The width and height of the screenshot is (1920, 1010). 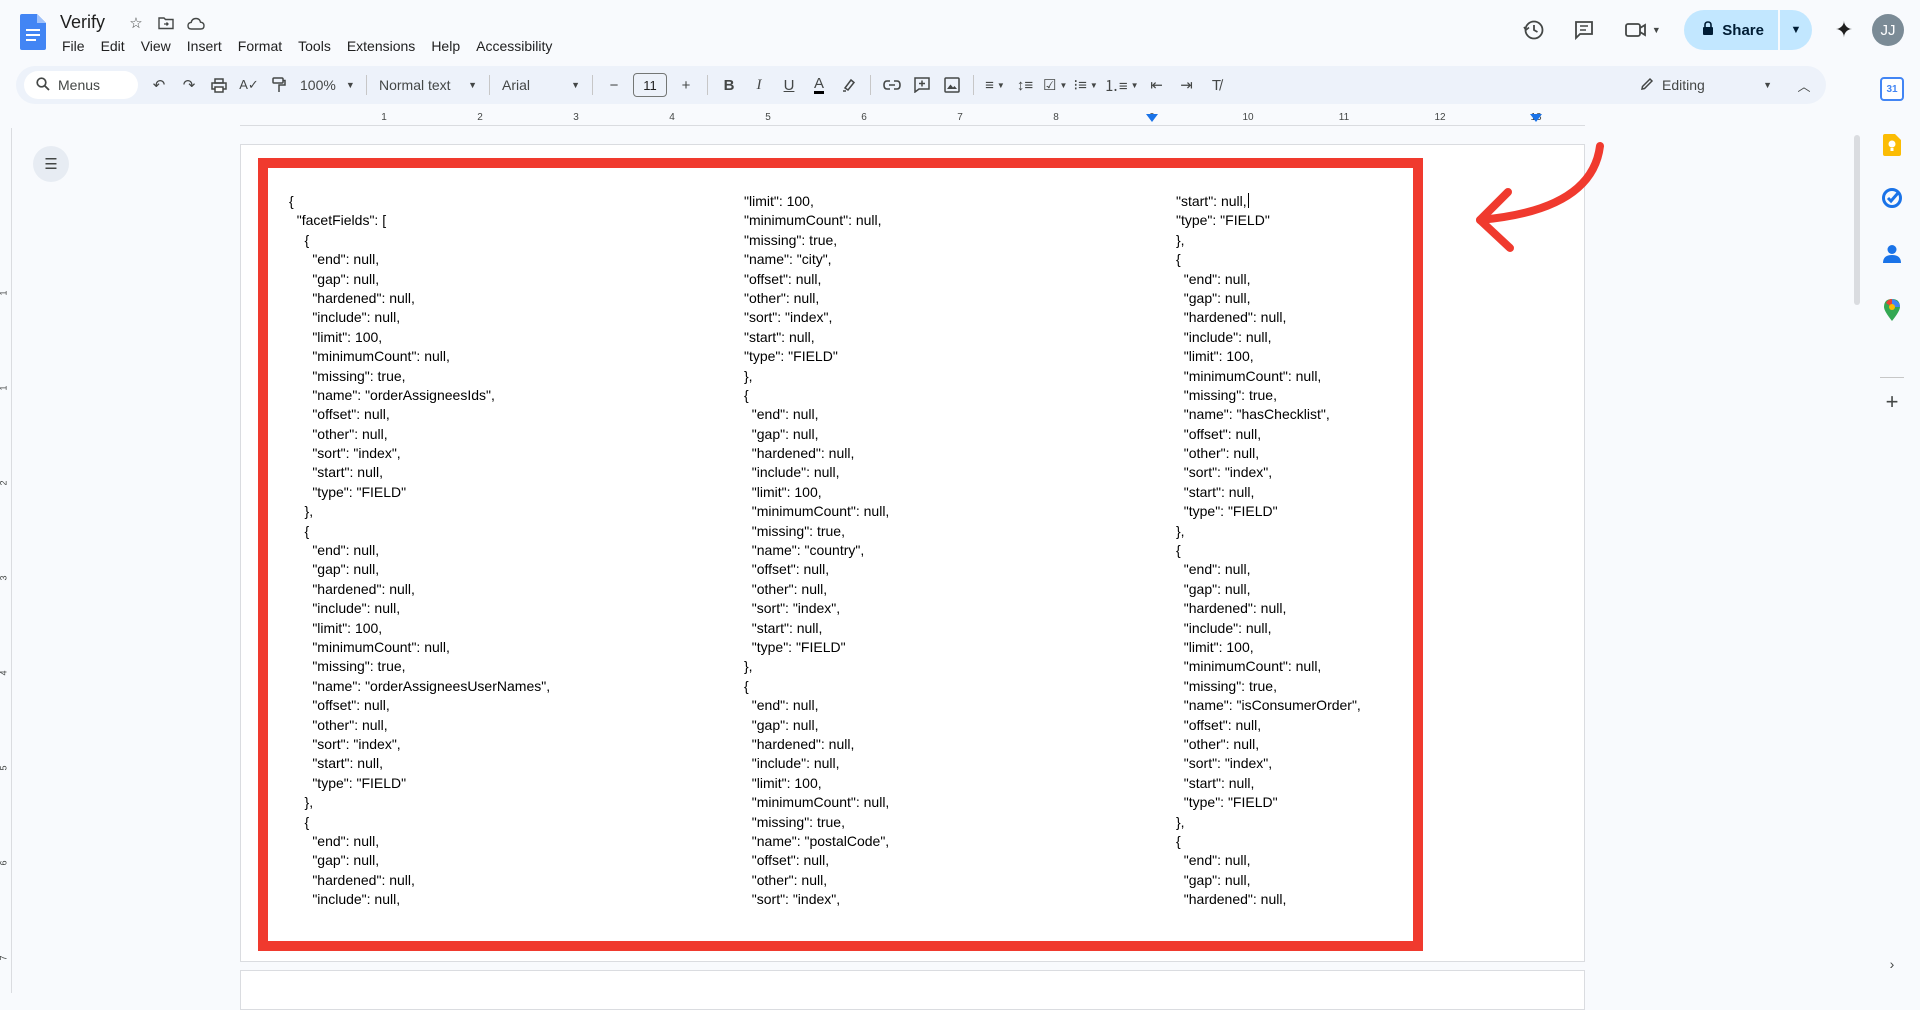 I want to click on increase-font-size-icon: +, so click(x=686, y=85).